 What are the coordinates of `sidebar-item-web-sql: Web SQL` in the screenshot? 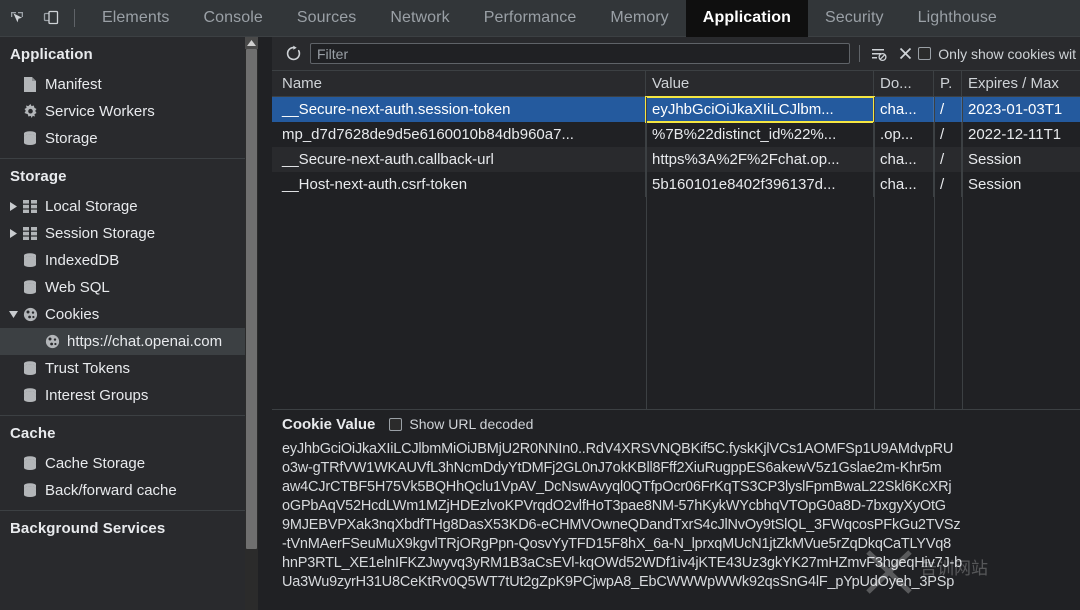 It's located at (129, 287).